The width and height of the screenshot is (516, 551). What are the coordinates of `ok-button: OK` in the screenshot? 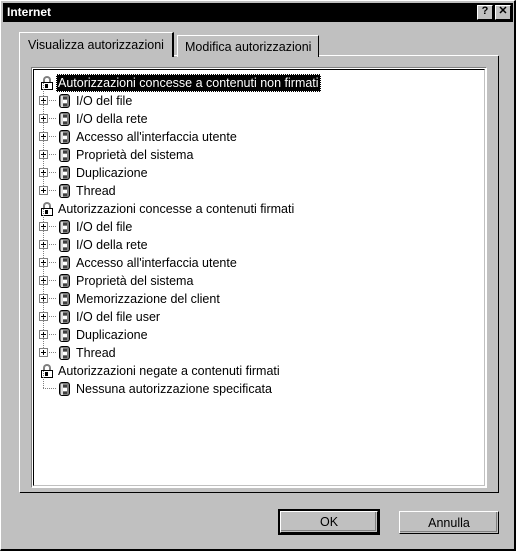 It's located at (329, 522).